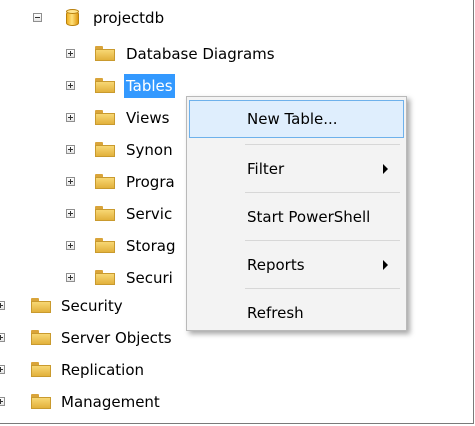 The width and height of the screenshot is (475, 426). I want to click on tree-node-projectdb: projectdb, so click(150, 18).